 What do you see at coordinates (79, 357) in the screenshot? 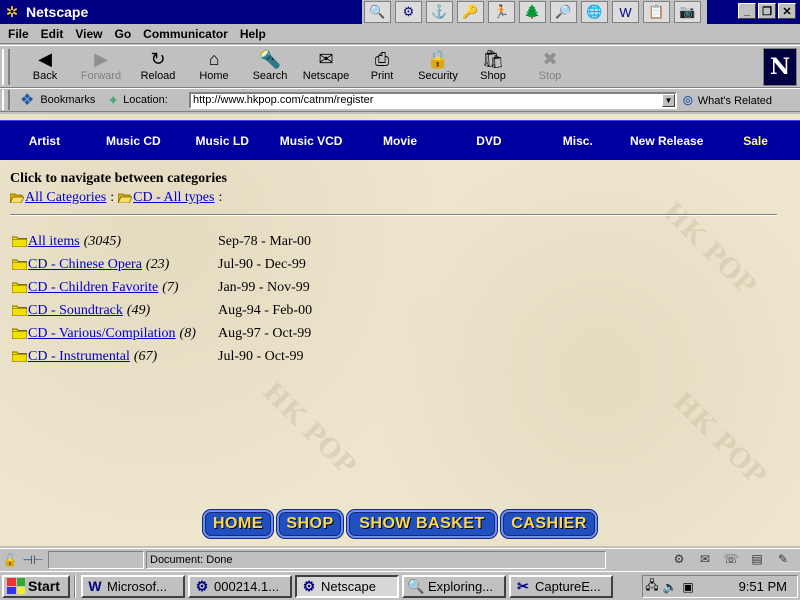
I see `category-link: CD - Instrumental` at bounding box center [79, 357].